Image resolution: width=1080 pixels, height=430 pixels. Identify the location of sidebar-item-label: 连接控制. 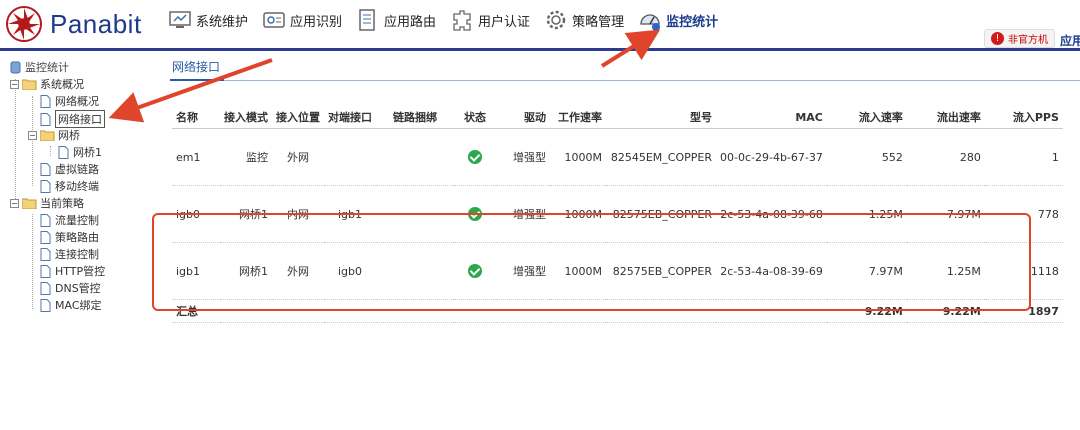
(77, 254).